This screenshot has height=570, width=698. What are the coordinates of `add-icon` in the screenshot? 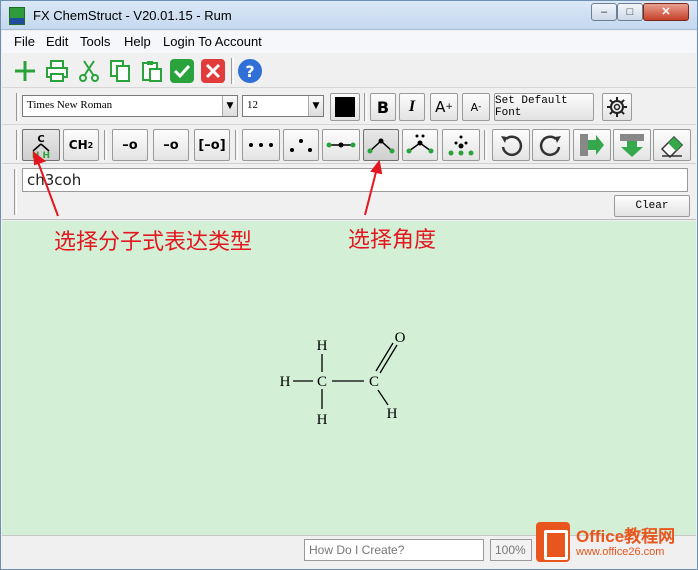 It's located at (25, 71).